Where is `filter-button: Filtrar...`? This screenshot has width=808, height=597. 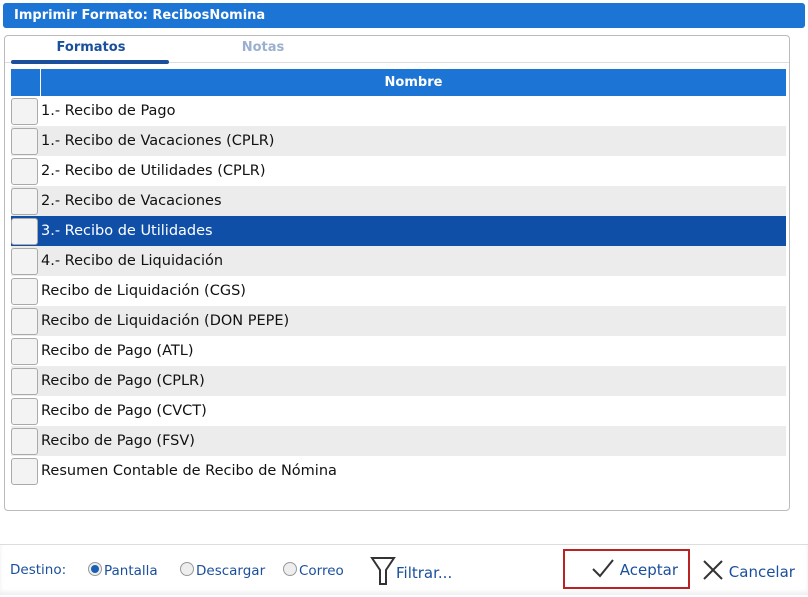 filter-button: Filtrar... is located at coordinates (411, 569).